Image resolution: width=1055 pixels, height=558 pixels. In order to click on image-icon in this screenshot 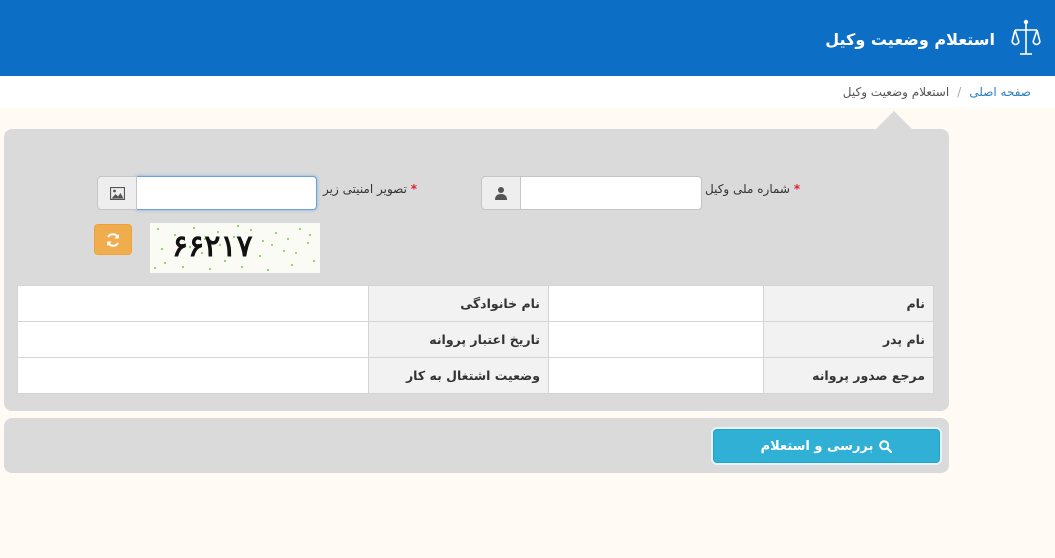, I will do `click(117, 193)`.